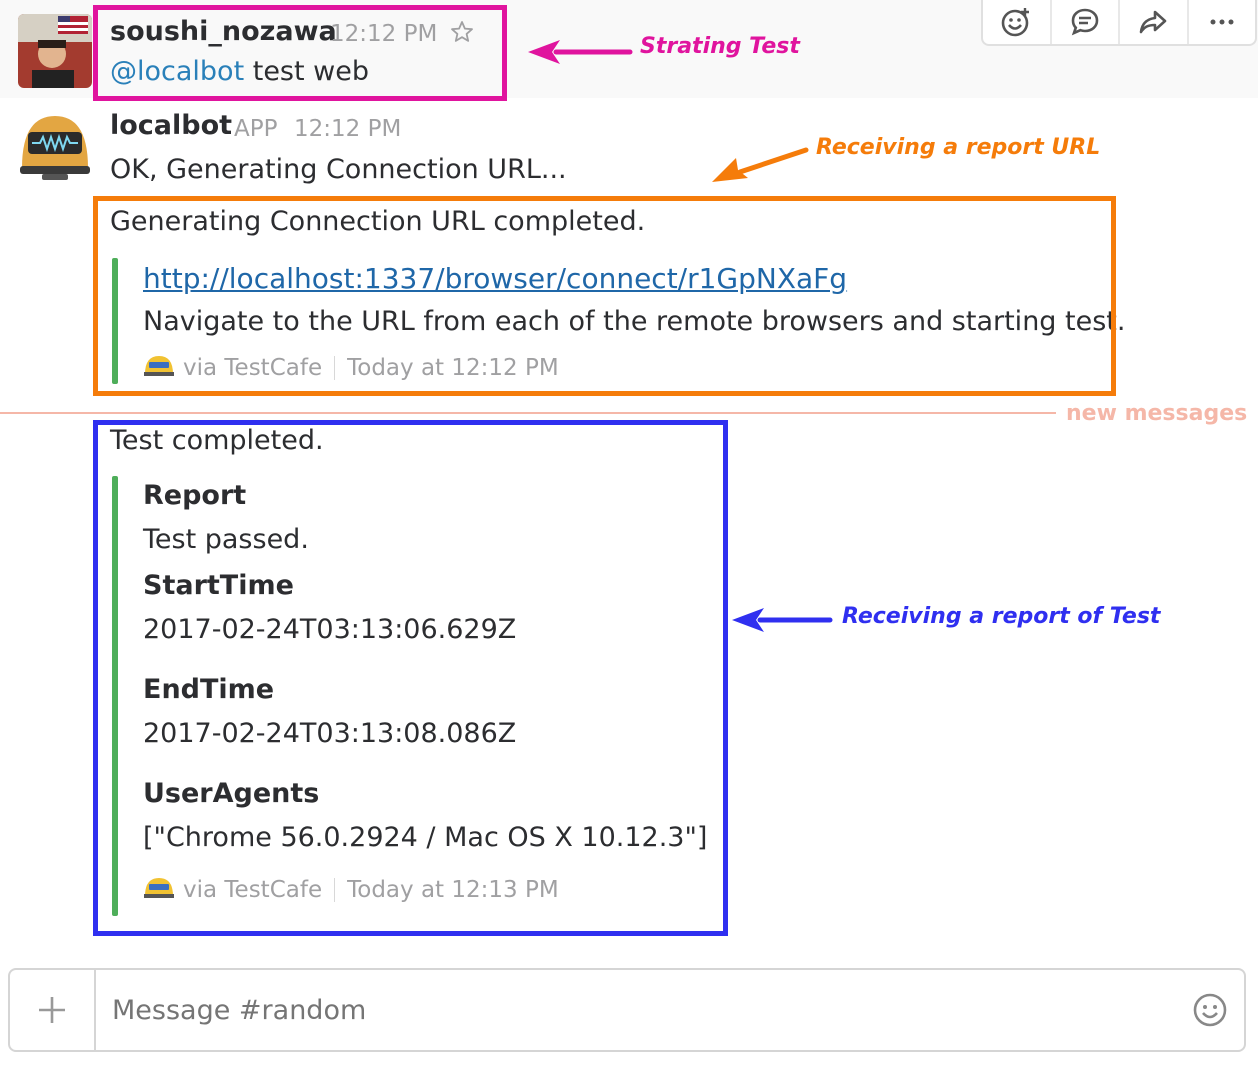  I want to click on bot-author: localbot, so click(171, 125).